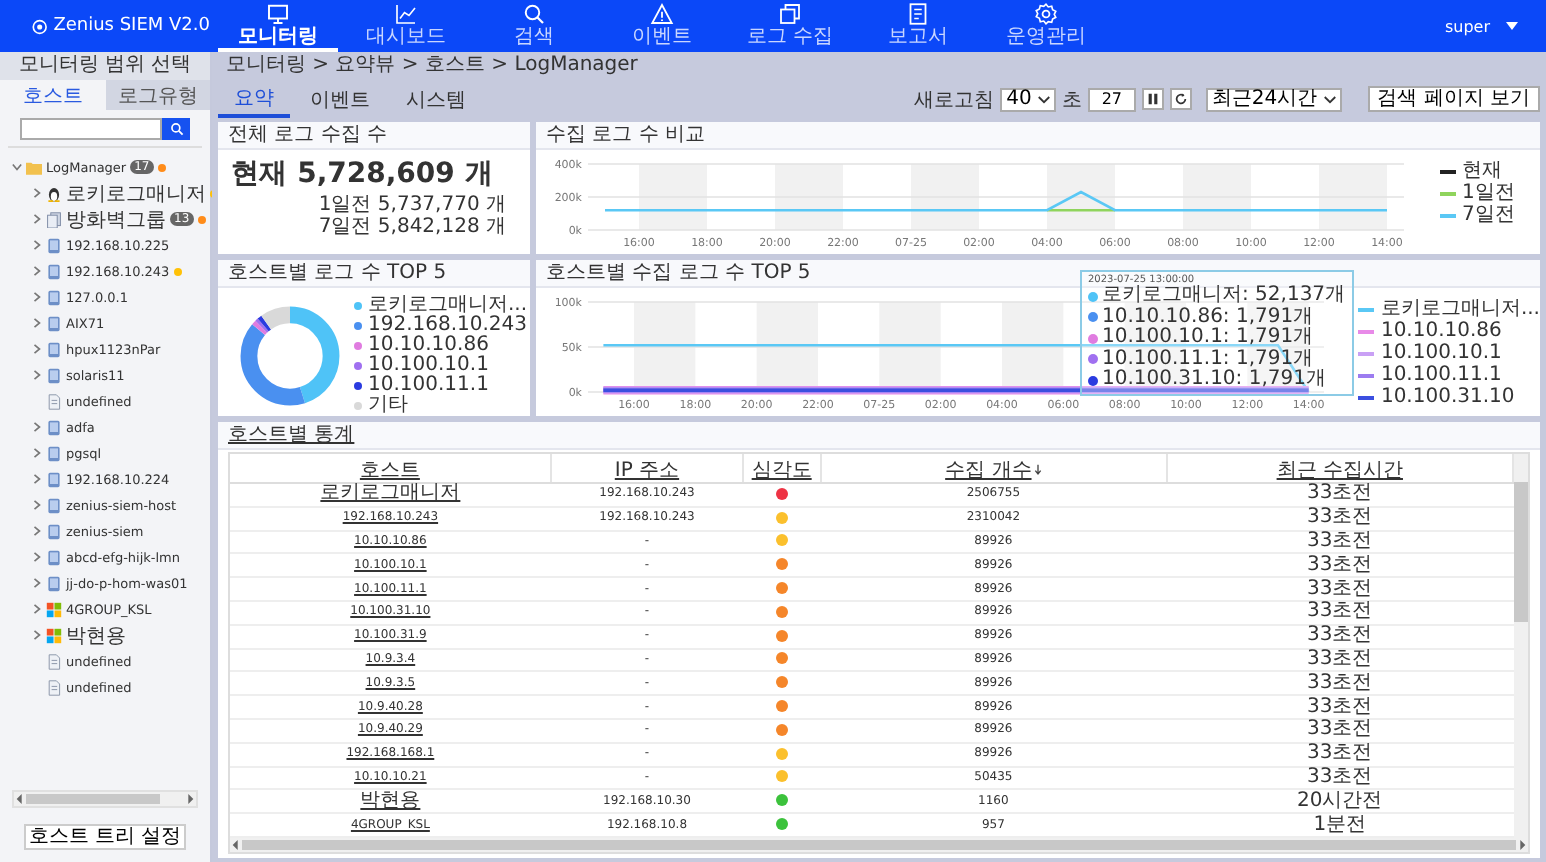 The image size is (1546, 862). What do you see at coordinates (448, 326) in the screenshot?
I see `legend-label: 192.168.10.243` at bounding box center [448, 326].